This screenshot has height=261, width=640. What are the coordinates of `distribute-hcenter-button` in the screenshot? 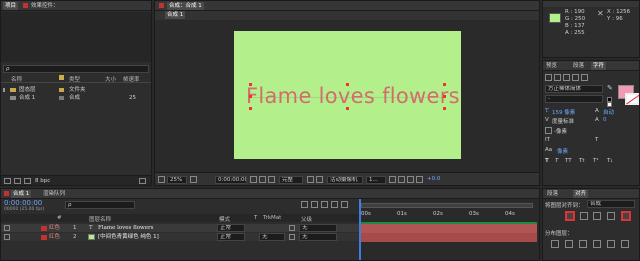 It's located at (611, 244).